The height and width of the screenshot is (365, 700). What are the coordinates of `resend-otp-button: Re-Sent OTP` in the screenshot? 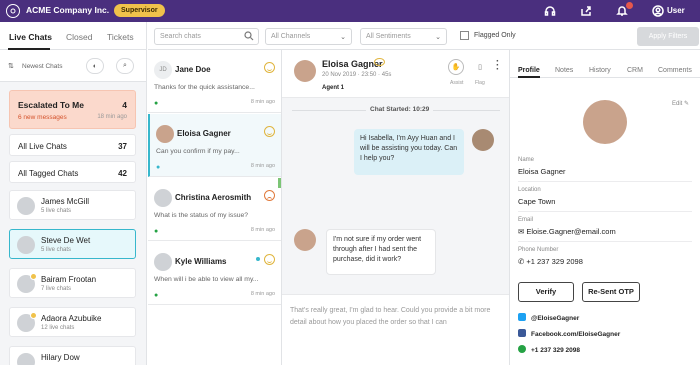 It's located at (611, 292).